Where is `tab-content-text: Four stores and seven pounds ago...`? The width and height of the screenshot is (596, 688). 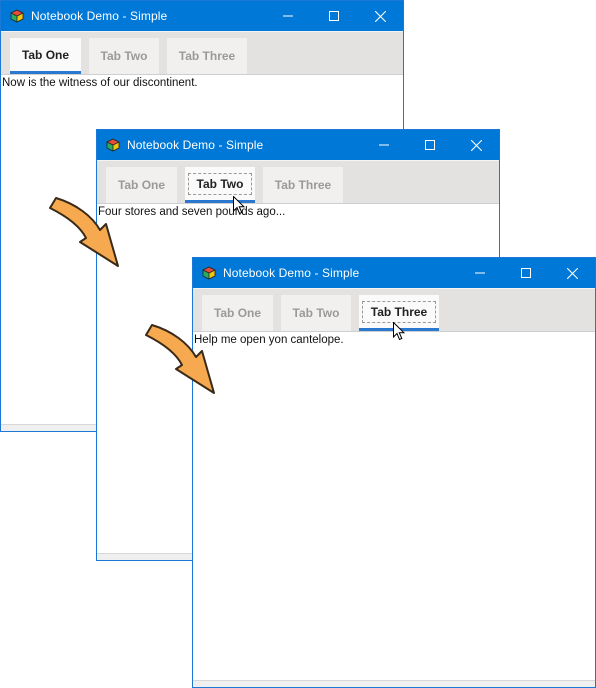 tab-content-text: Four stores and seven pounds ago... is located at coordinates (192, 212).